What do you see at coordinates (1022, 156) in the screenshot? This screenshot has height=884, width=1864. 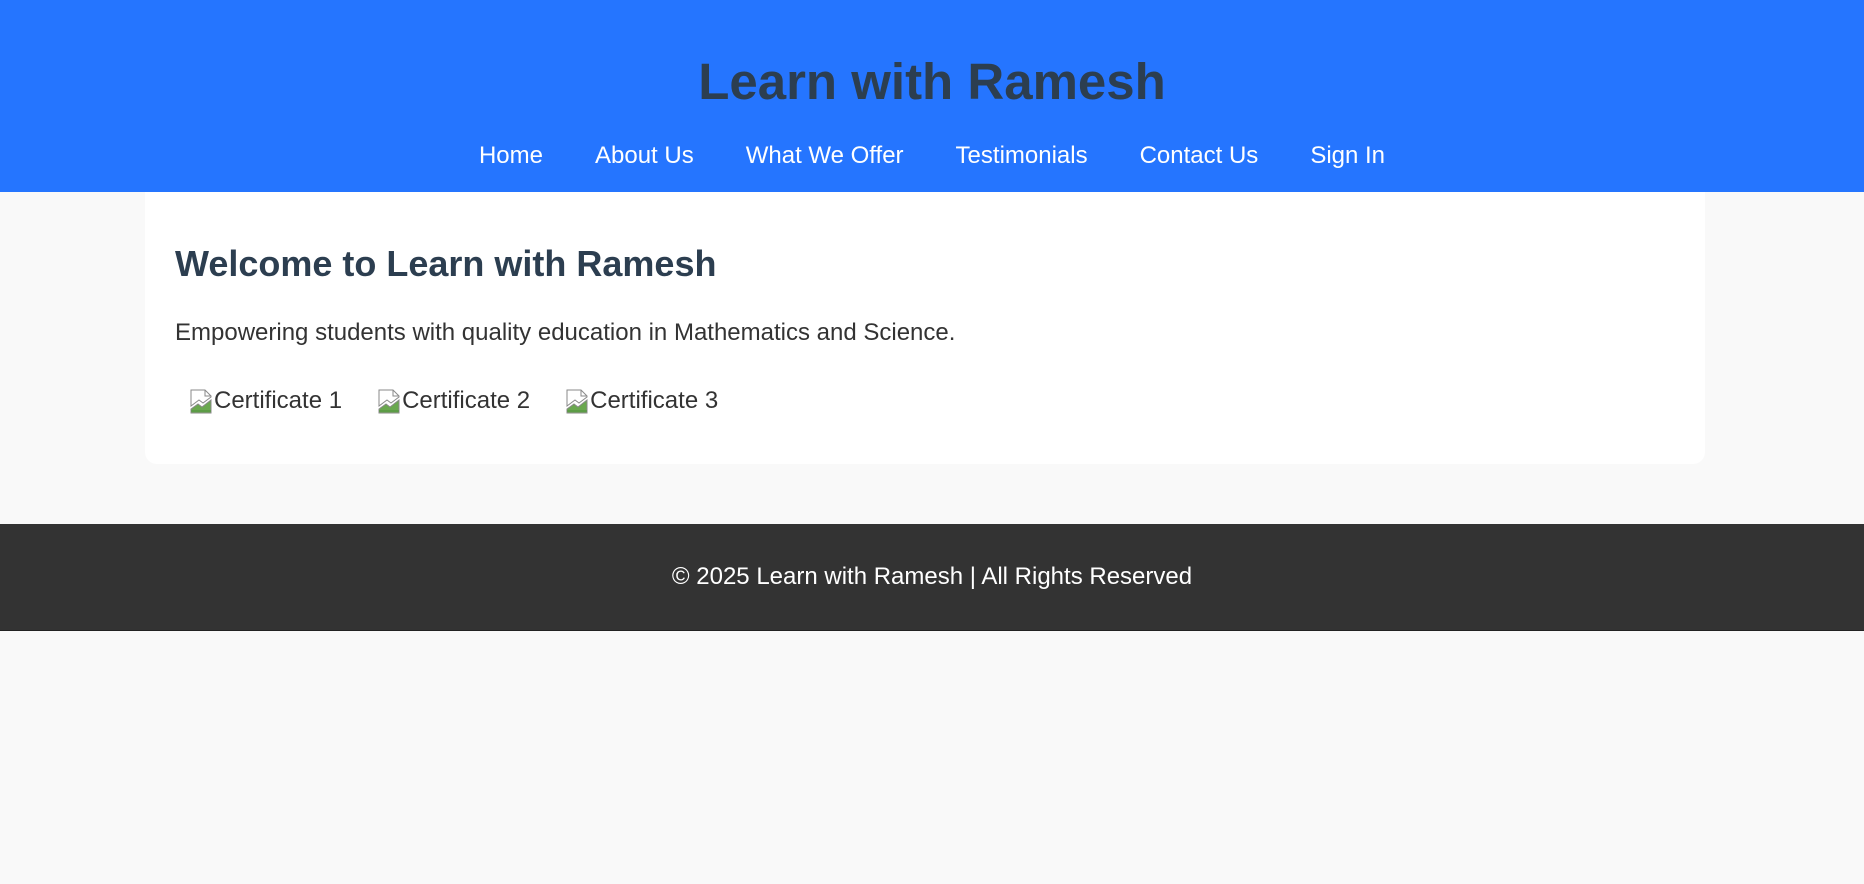 I see `nav-link-testimonials: Testimonials` at bounding box center [1022, 156].